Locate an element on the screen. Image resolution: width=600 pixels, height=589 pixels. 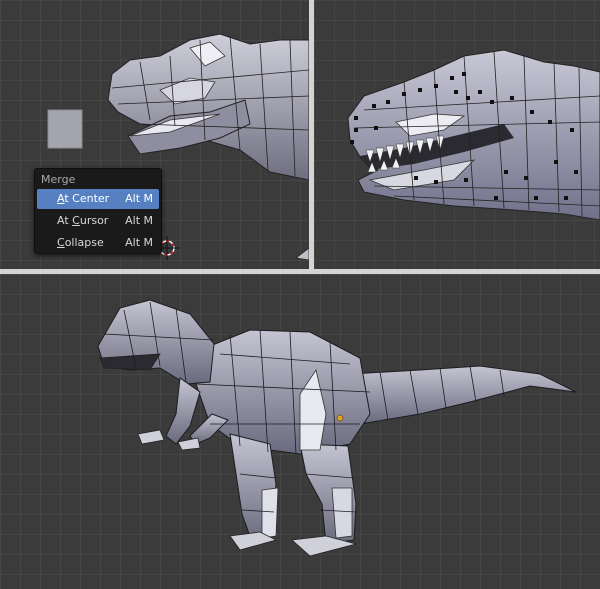
menu-item-label-post: ursor is located at coordinates (94, 220).